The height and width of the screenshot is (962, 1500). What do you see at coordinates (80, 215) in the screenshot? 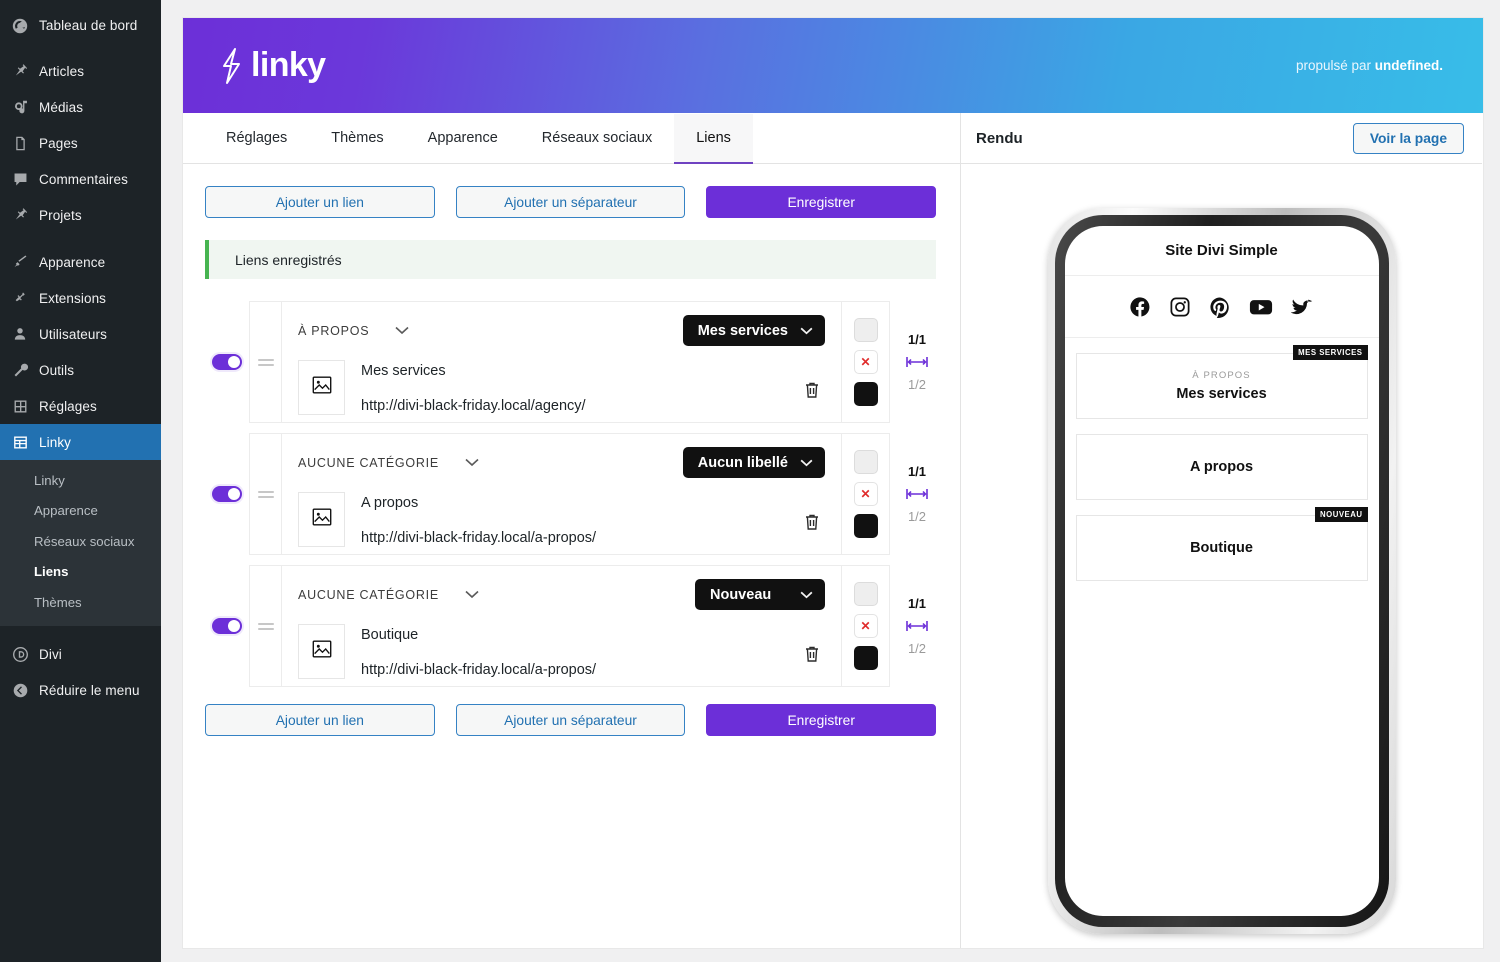
I see `sidebar-item-projets: Projets` at bounding box center [80, 215].